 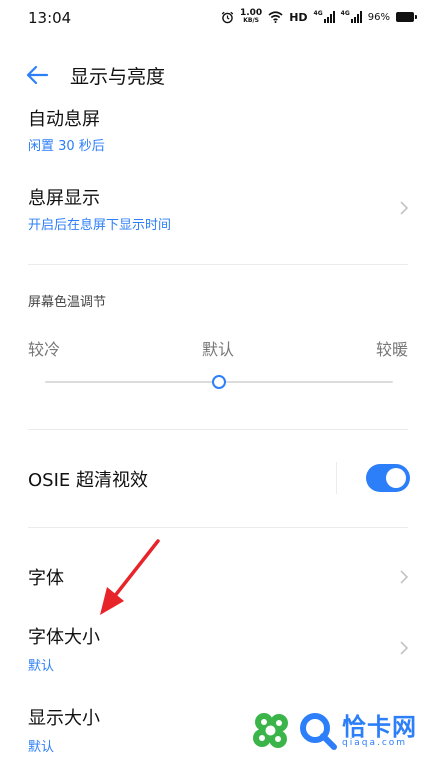 I want to click on osie-title: OSIE 超清视效, so click(x=88, y=480).